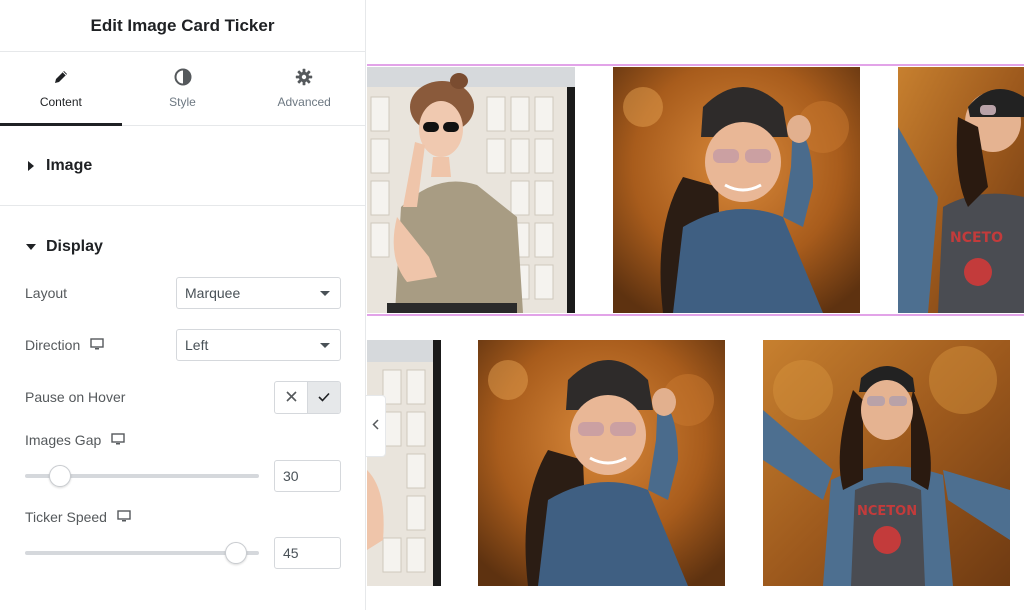  I want to click on pause-on-hover-off-button, so click(291, 397).